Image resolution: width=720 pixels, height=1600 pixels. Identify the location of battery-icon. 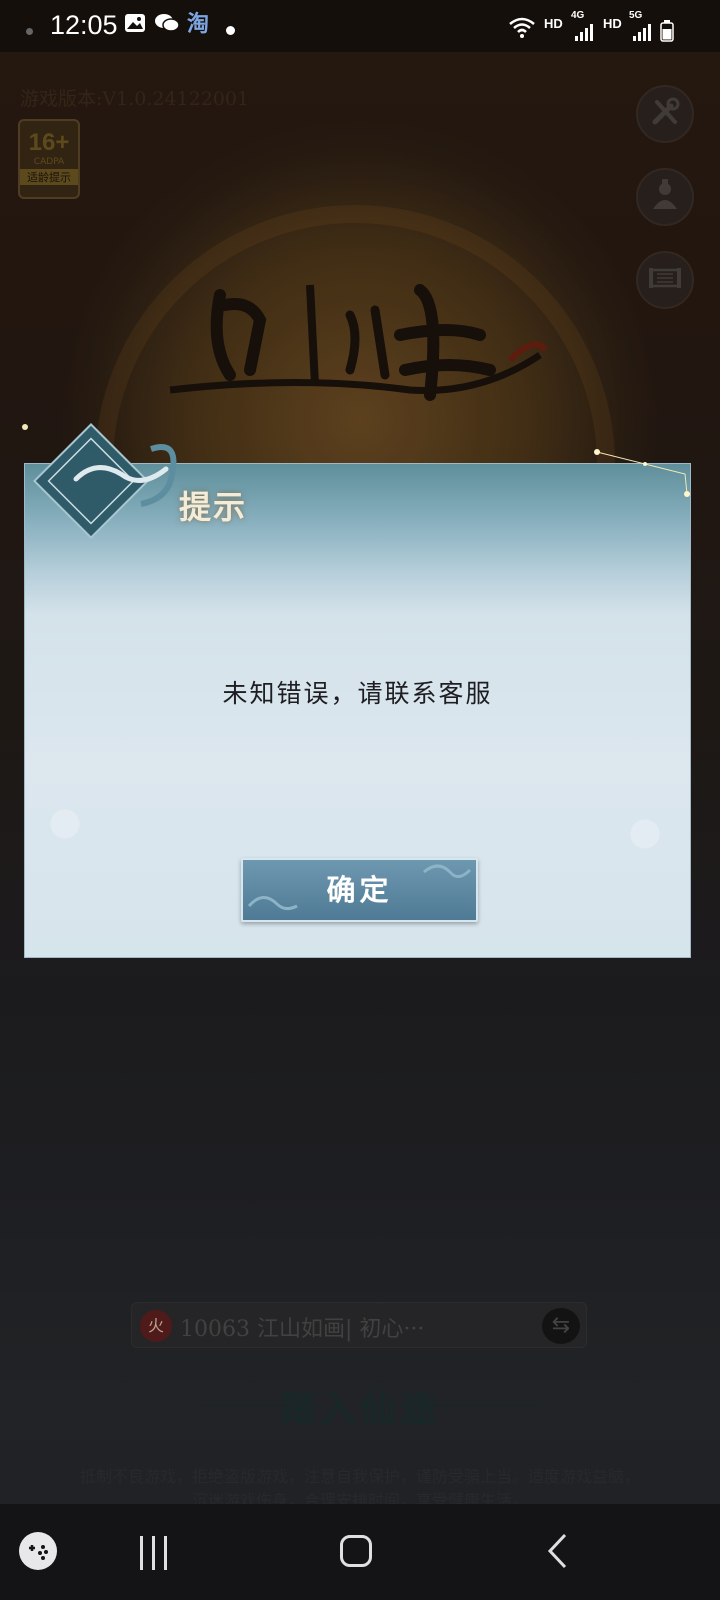
(667, 34).